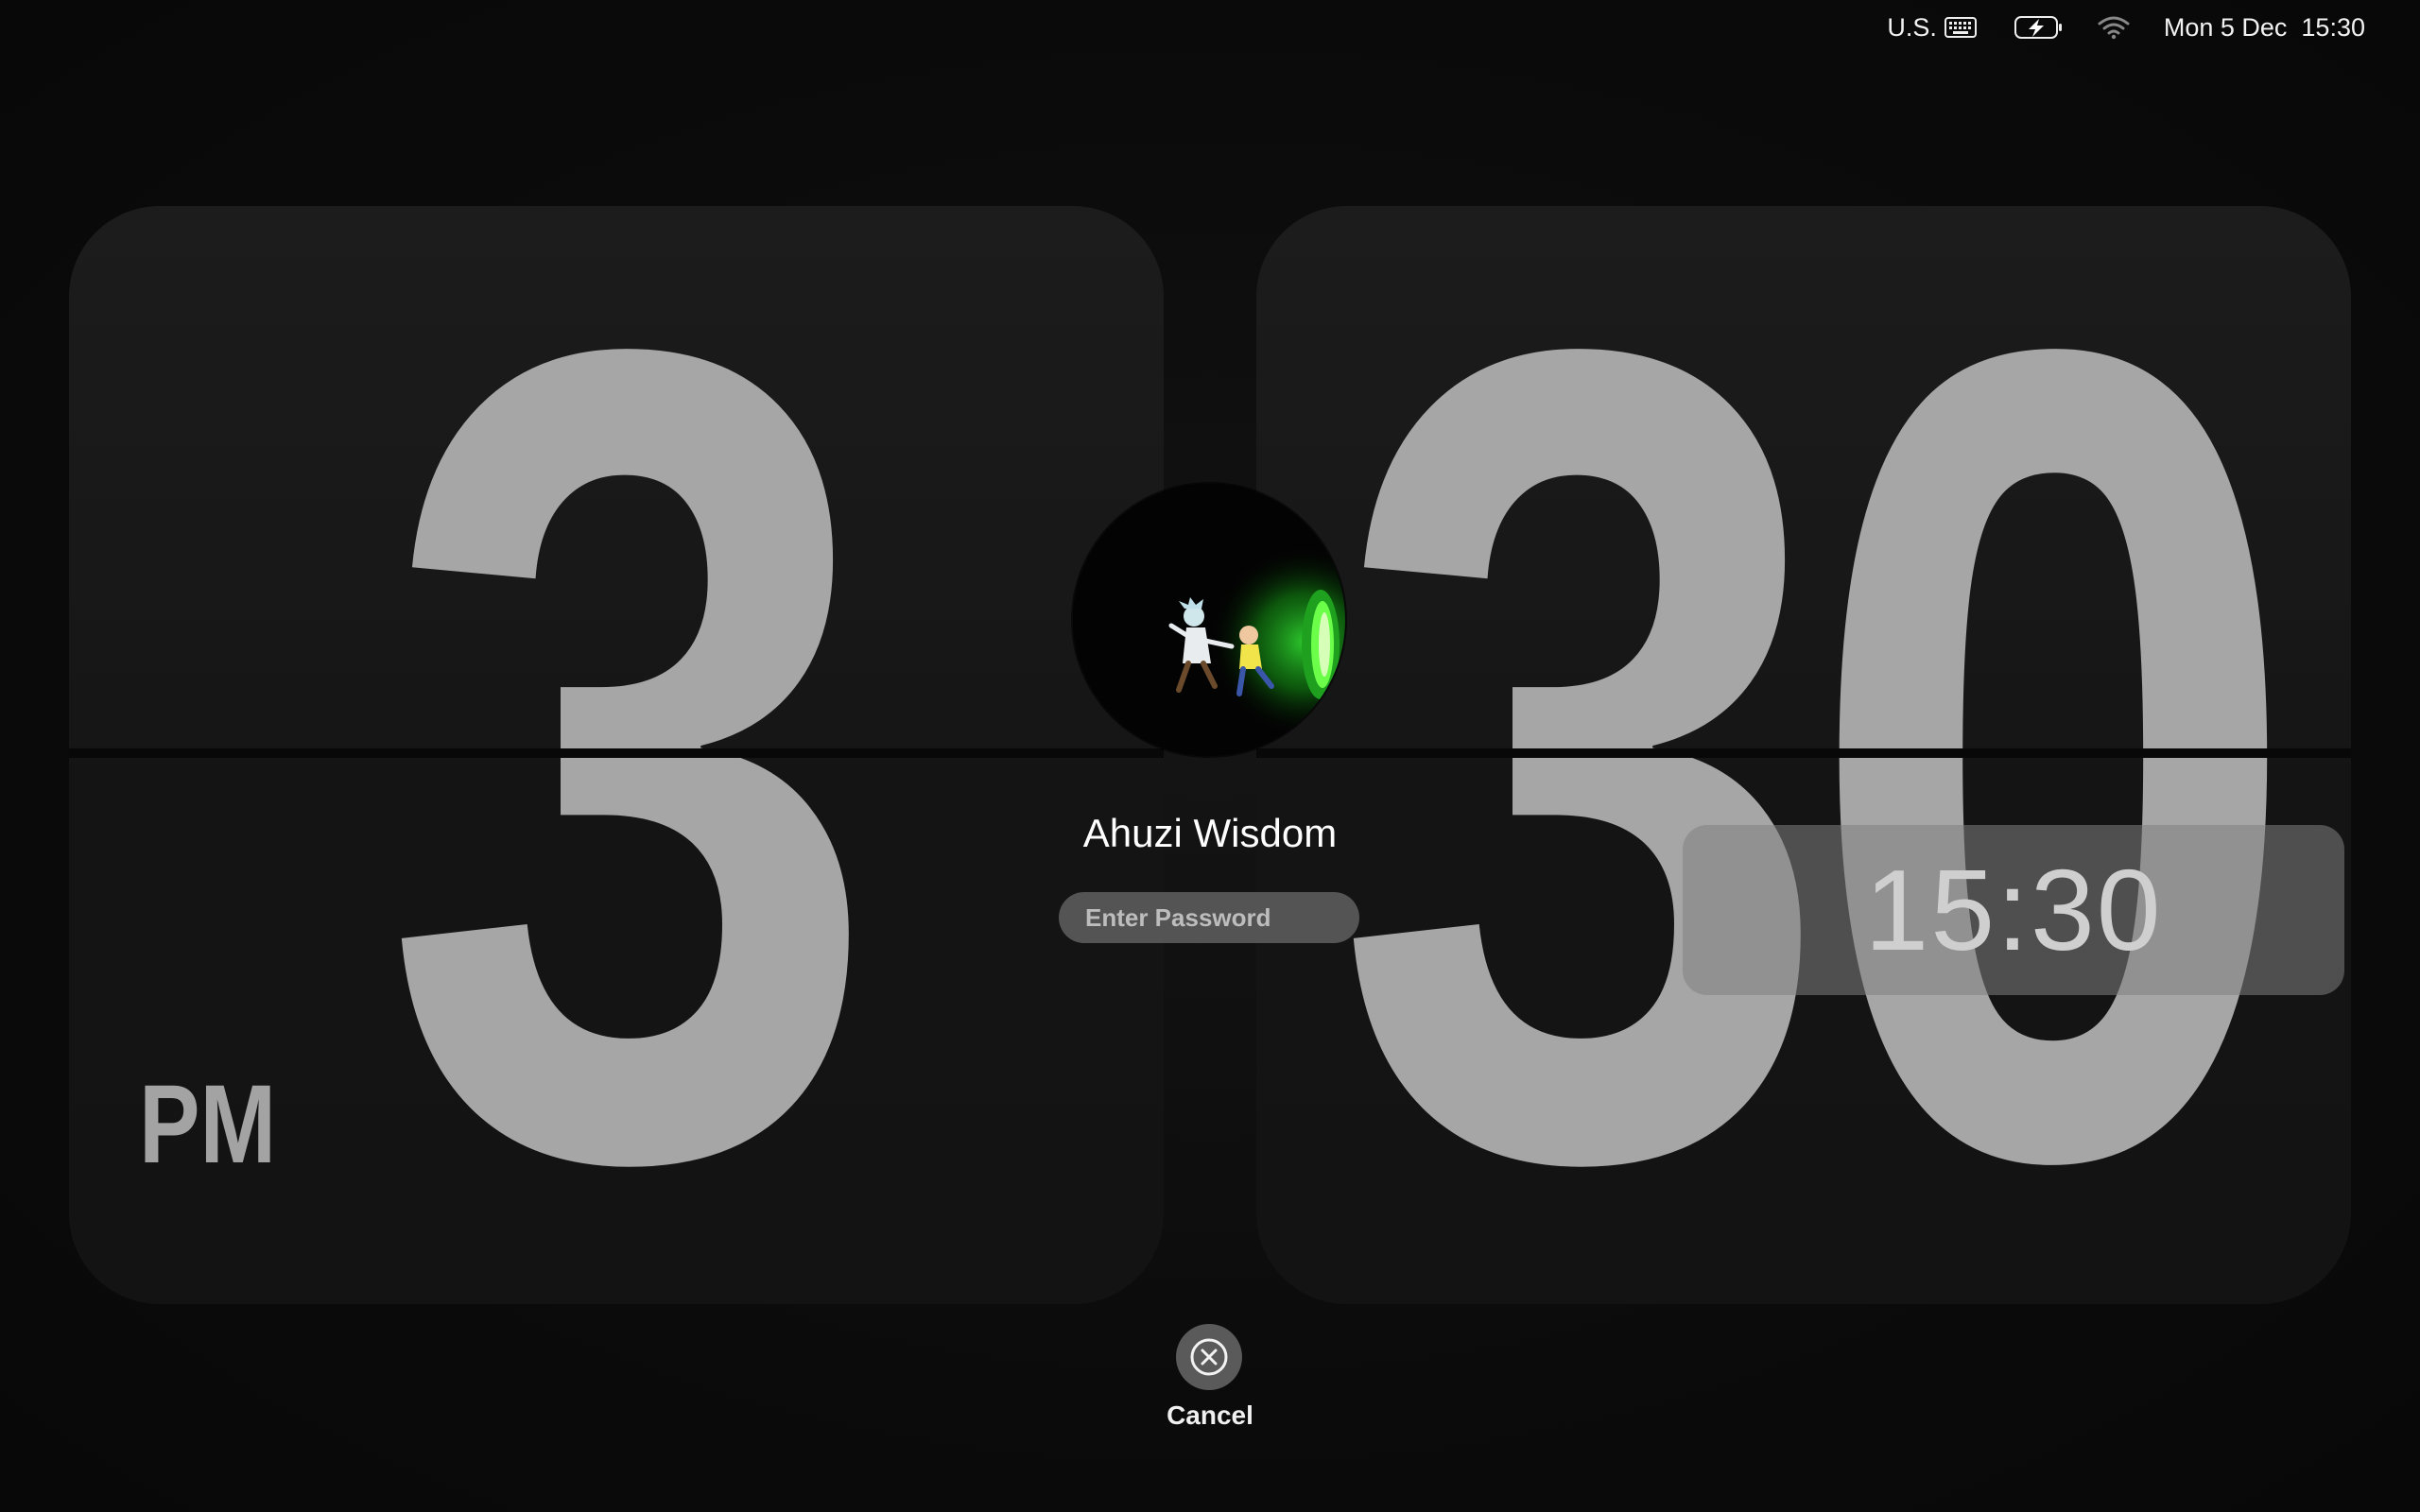 This screenshot has height=1512, width=2420. Describe the element at coordinates (1961, 27) in the screenshot. I see `keyboard-icon` at that location.